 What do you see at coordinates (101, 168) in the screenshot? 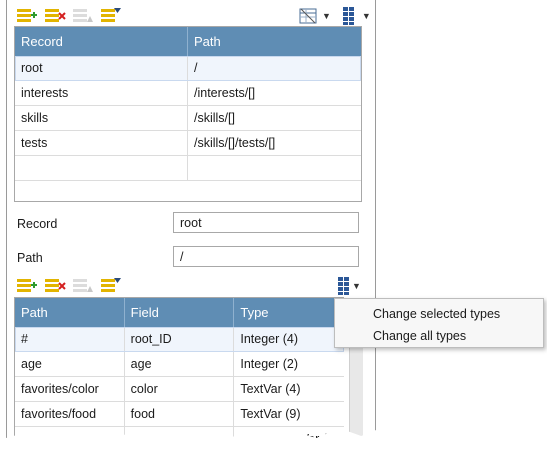
I see `record-cell` at bounding box center [101, 168].